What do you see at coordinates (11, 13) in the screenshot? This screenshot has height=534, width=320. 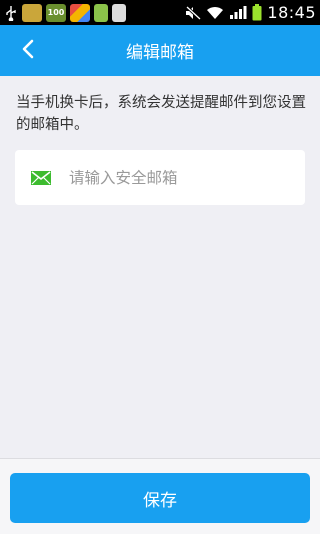 I see `usb-icon` at bounding box center [11, 13].